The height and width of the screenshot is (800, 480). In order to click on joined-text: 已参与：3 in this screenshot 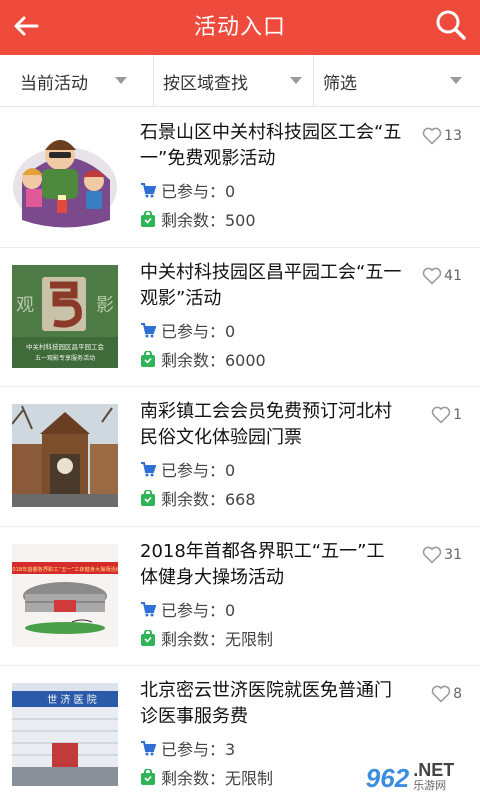, I will do `click(198, 749)`.